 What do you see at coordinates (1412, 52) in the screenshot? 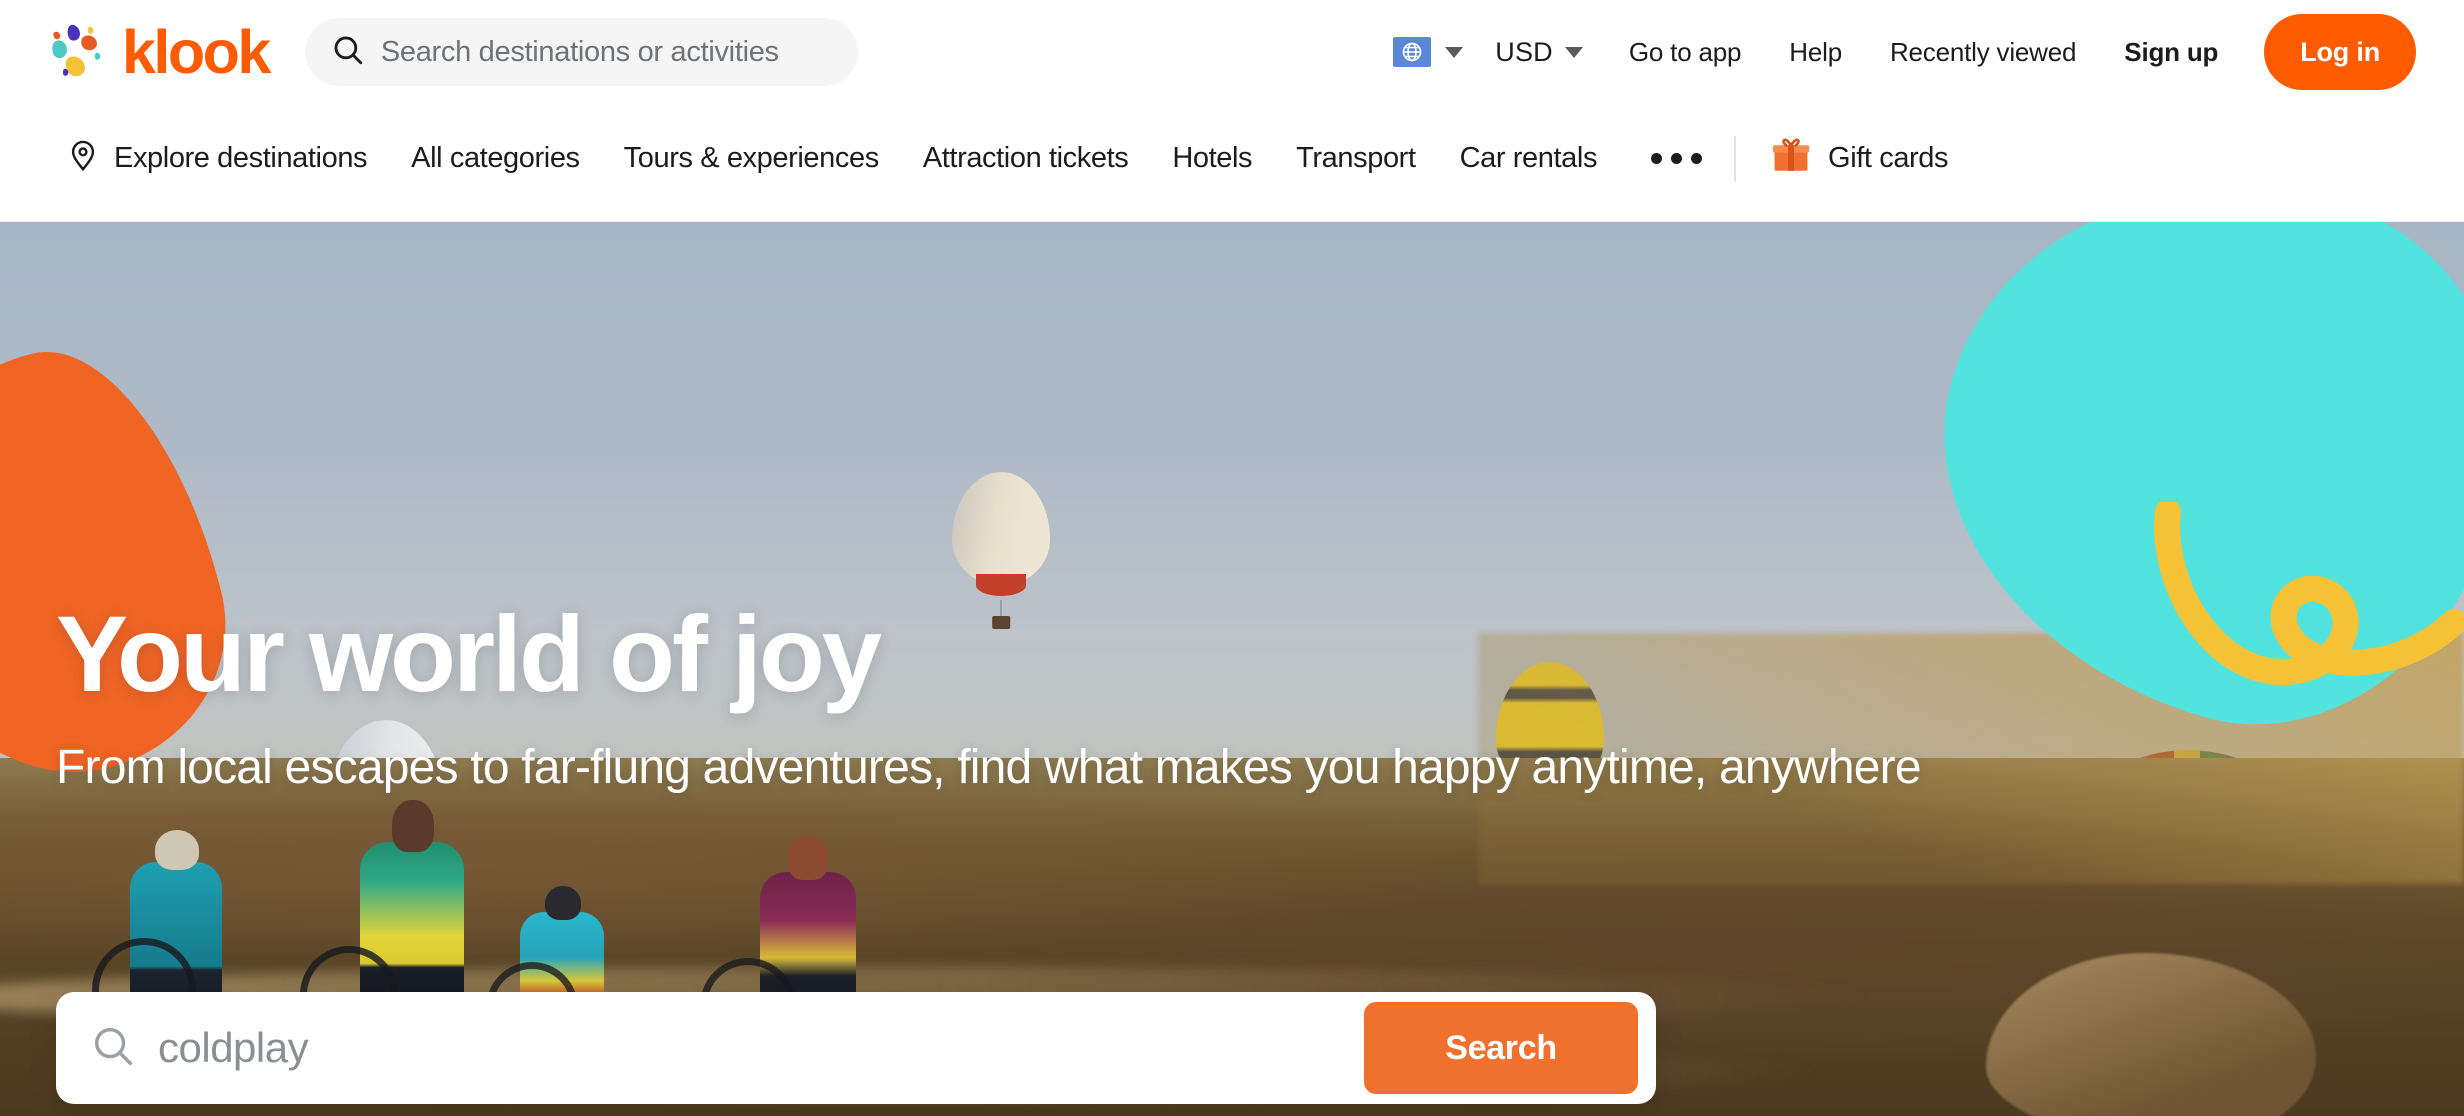
I see `globe-icon` at bounding box center [1412, 52].